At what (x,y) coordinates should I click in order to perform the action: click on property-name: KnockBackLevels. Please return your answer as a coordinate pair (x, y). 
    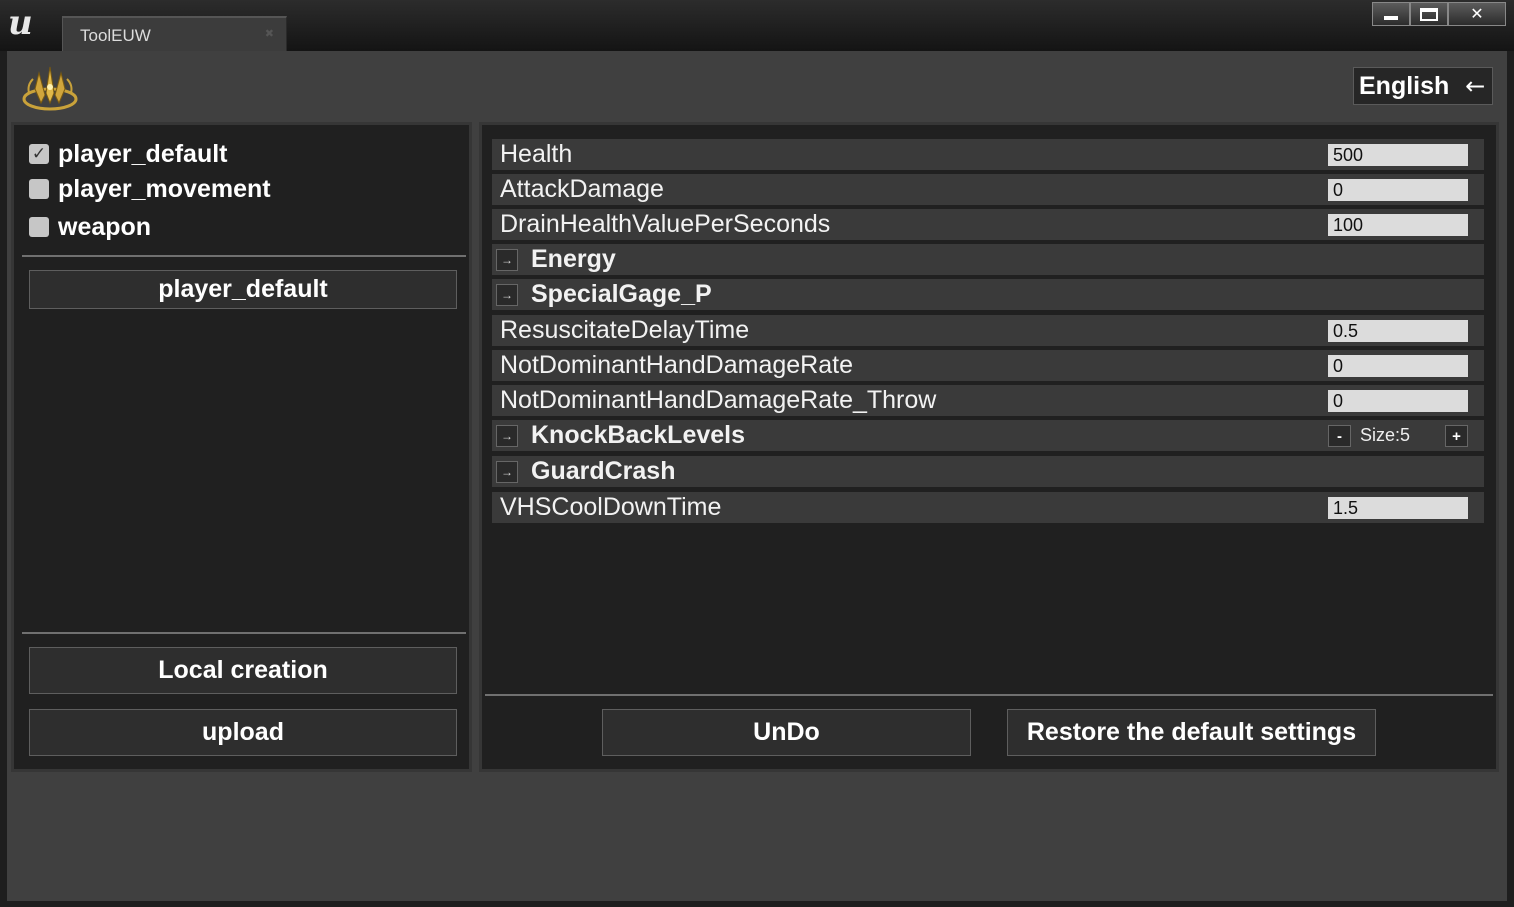
    Looking at the image, I should click on (638, 435).